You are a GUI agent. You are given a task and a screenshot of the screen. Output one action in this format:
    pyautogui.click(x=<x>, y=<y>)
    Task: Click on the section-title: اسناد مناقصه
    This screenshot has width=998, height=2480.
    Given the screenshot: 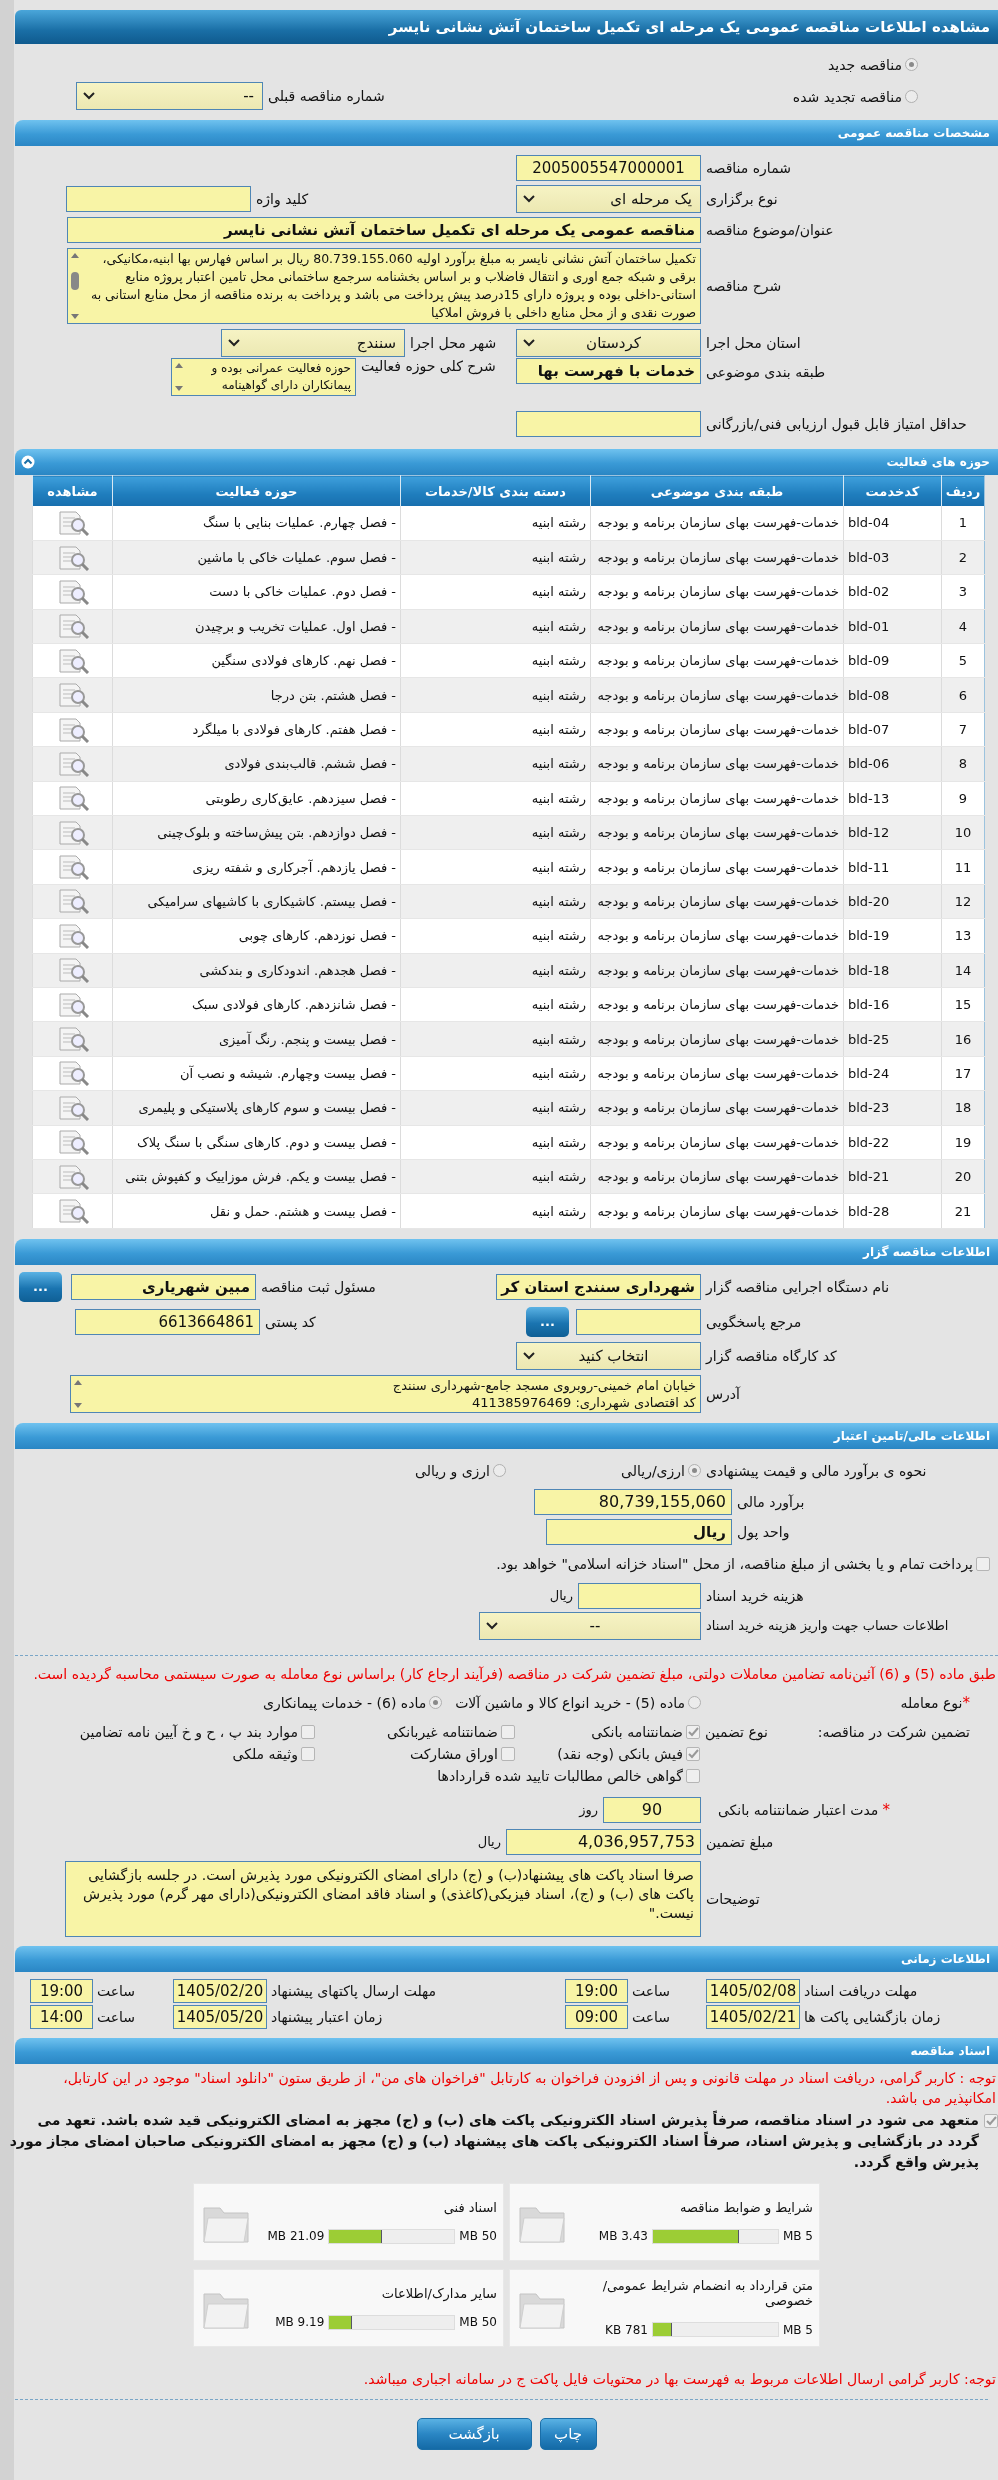 What is the action you would take?
    pyautogui.click(x=950, y=2050)
    